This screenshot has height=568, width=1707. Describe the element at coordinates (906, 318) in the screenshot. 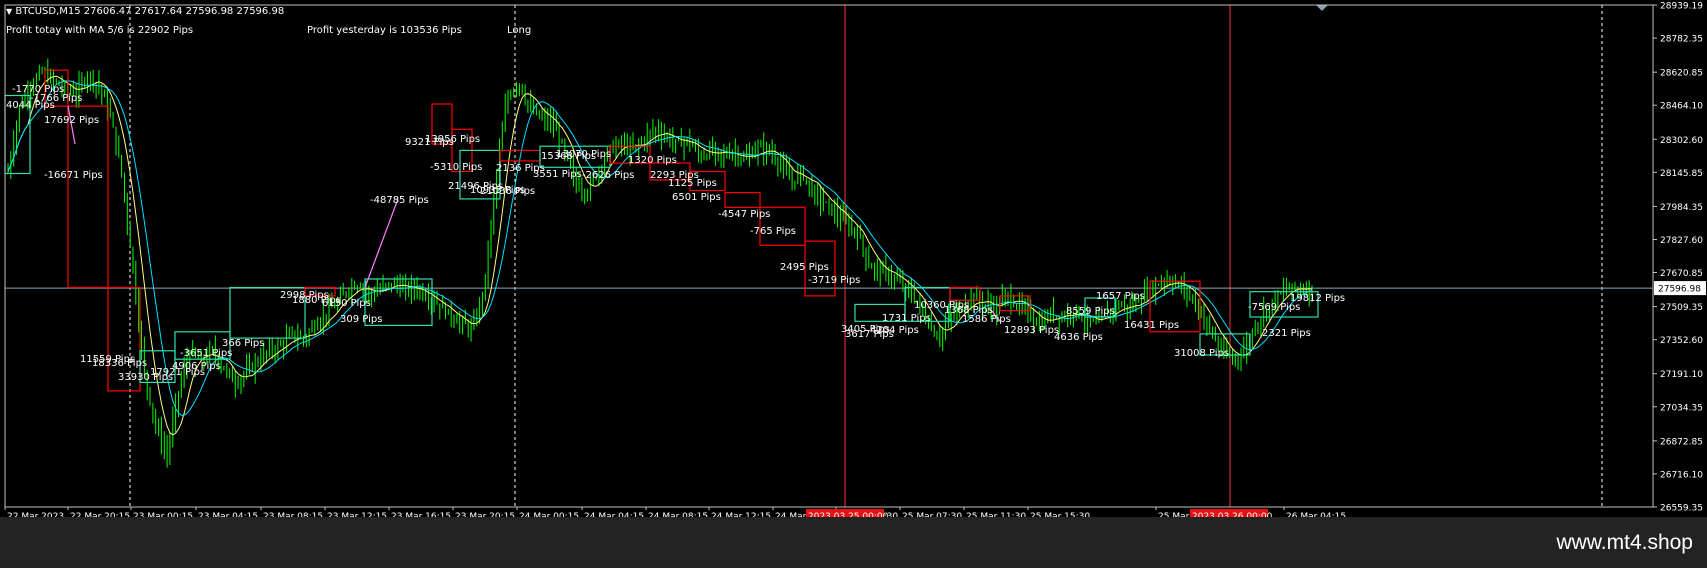

I see `trade-profit-label: 1731 Pips` at that location.